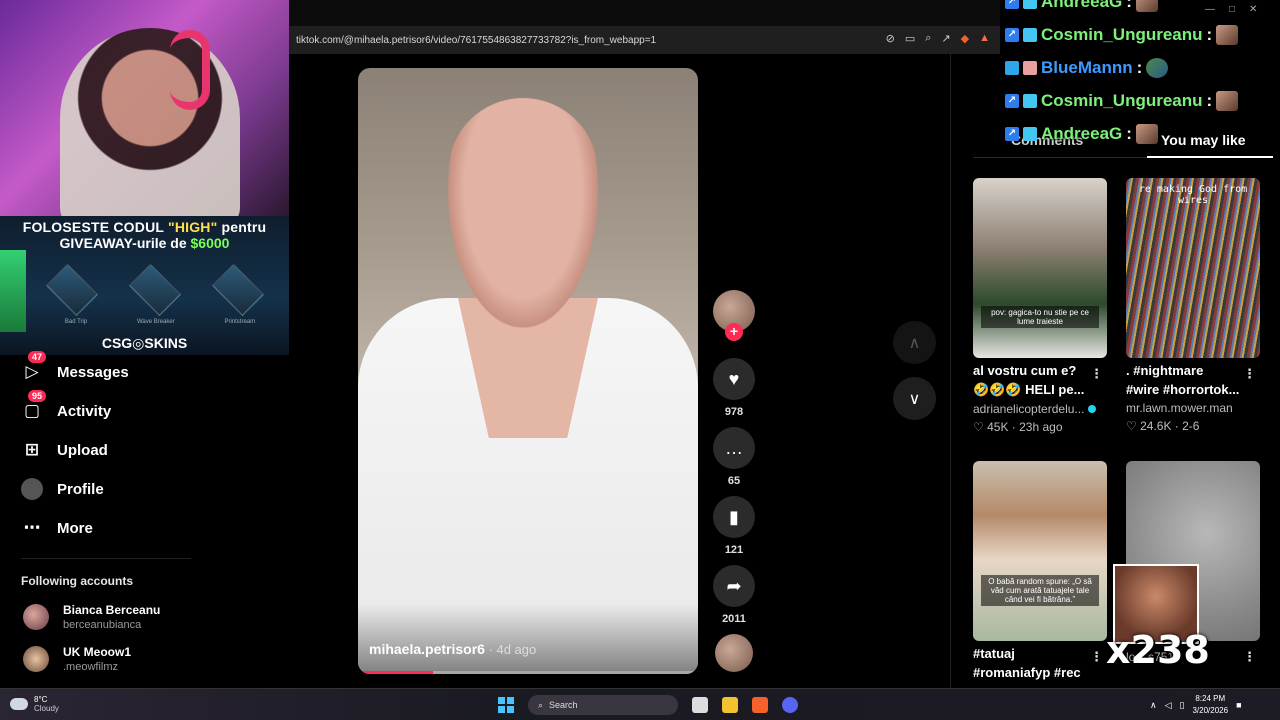  Describe the element at coordinates (427, 649) in the screenshot. I see `author-name: mihaela.petrisor6` at that location.